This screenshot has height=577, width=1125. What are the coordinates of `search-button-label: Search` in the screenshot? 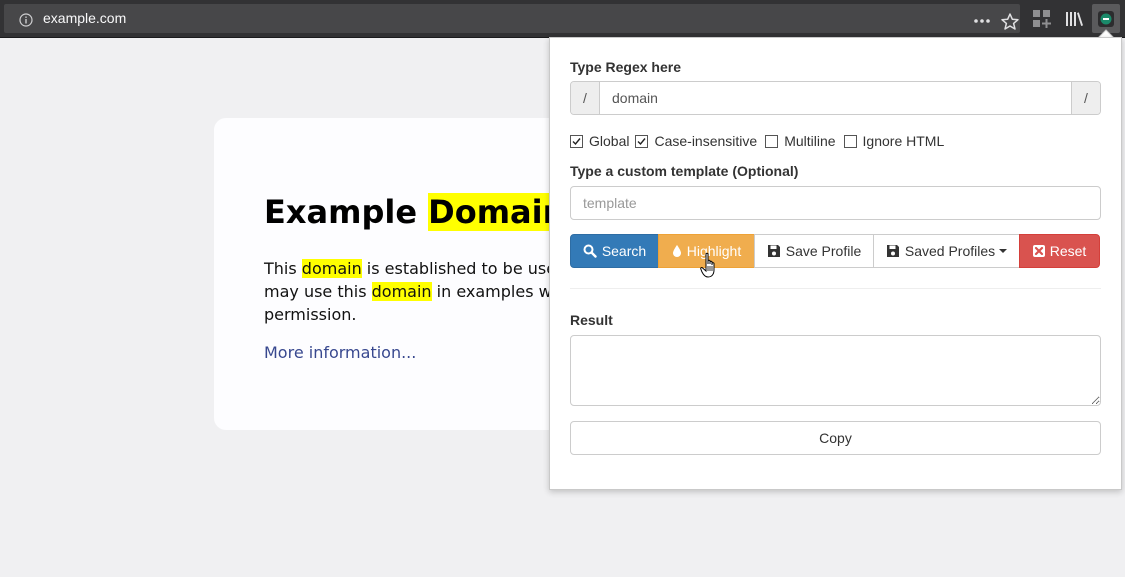 It's located at (624, 251).